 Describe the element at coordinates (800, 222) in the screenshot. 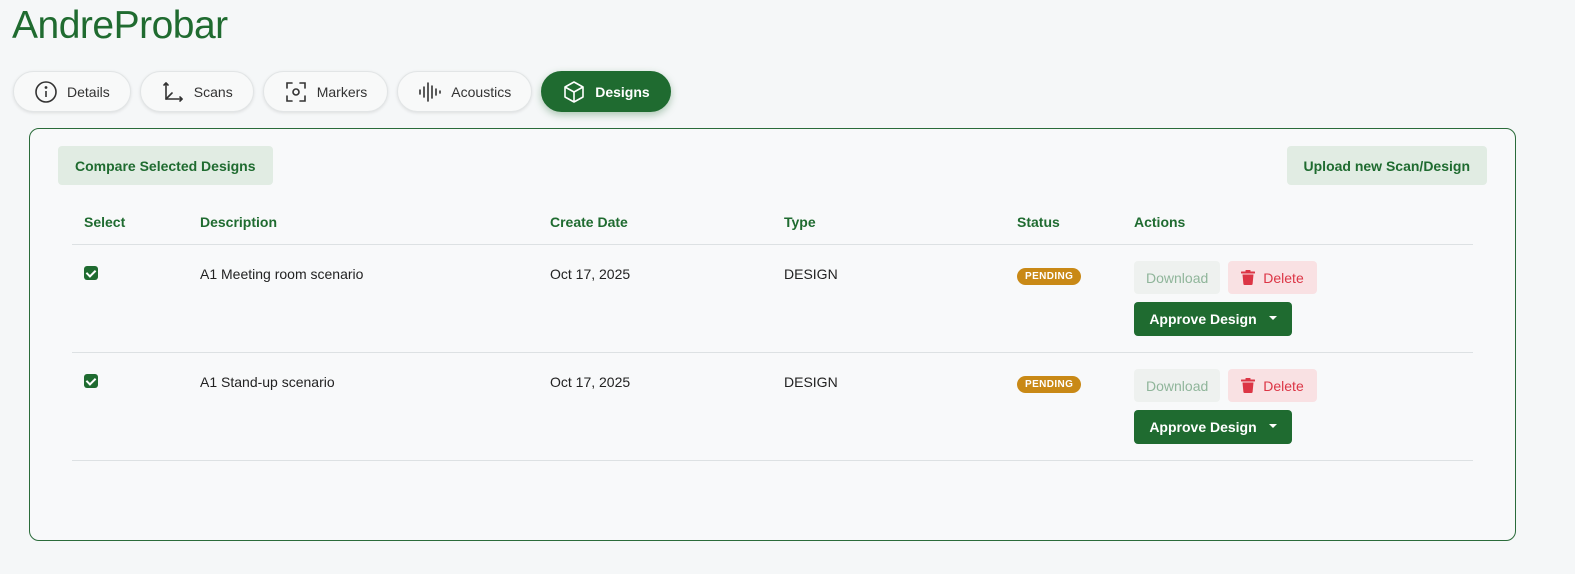

I see `header-type: Type` at that location.